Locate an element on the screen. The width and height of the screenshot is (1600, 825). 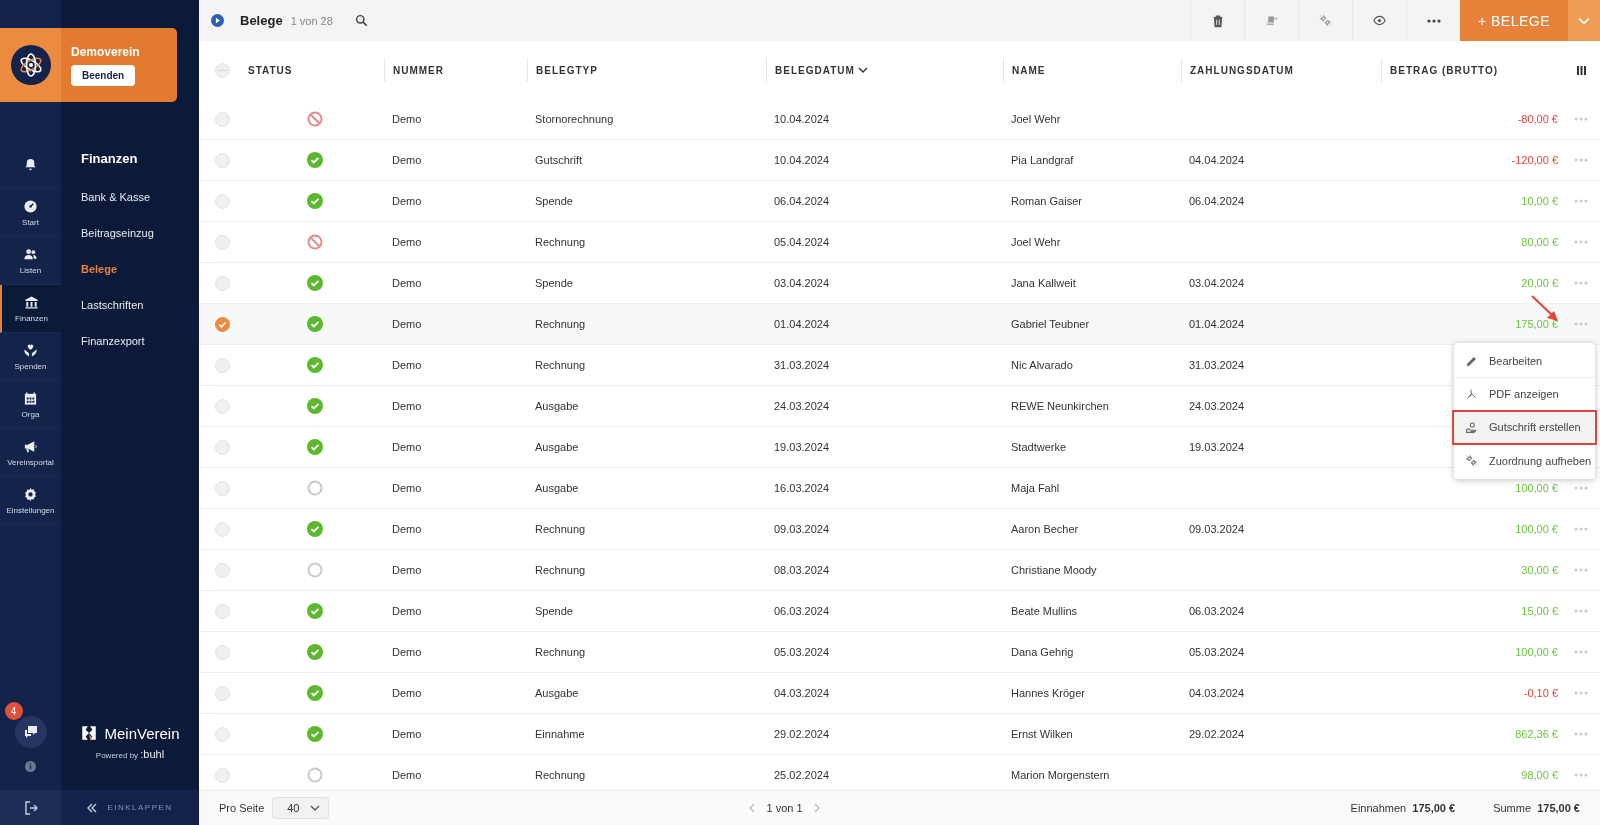
table-cell: Jana Kallweit is located at coordinates (1043, 283).